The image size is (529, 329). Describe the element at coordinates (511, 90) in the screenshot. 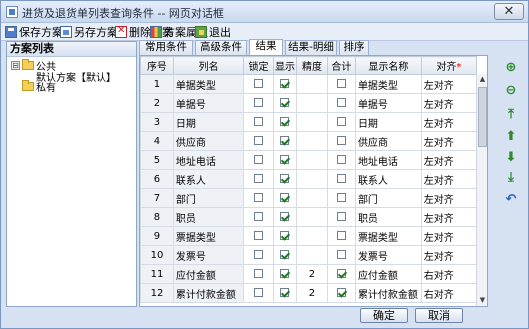

I see `delete-row-button: ⊖` at that location.